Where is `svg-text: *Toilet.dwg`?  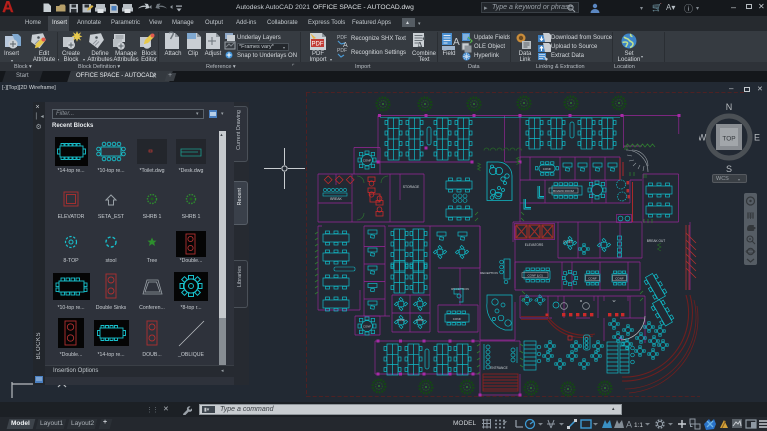
svg-text: *Toilet.dwg is located at coordinates (151, 171).